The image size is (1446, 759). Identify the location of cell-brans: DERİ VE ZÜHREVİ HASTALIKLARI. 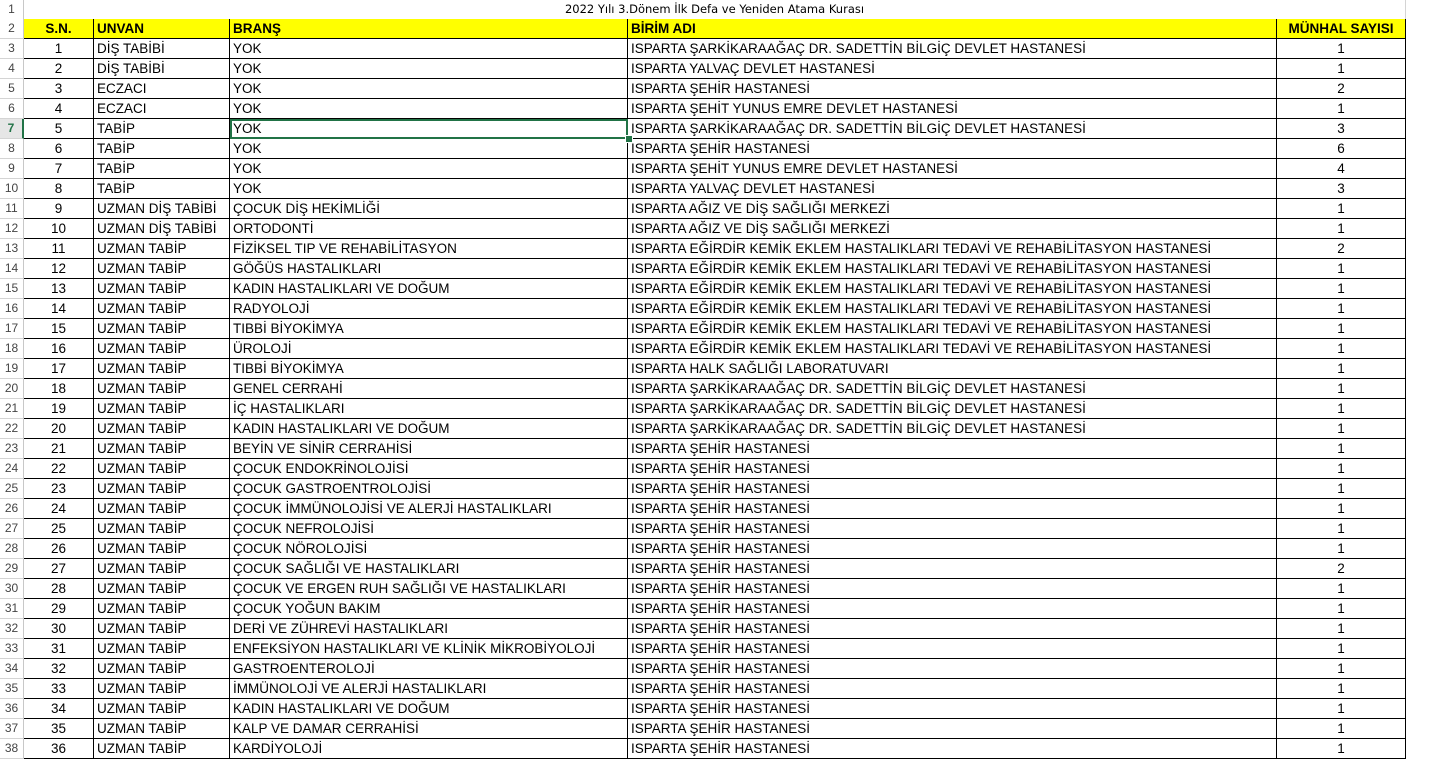
(429, 629).